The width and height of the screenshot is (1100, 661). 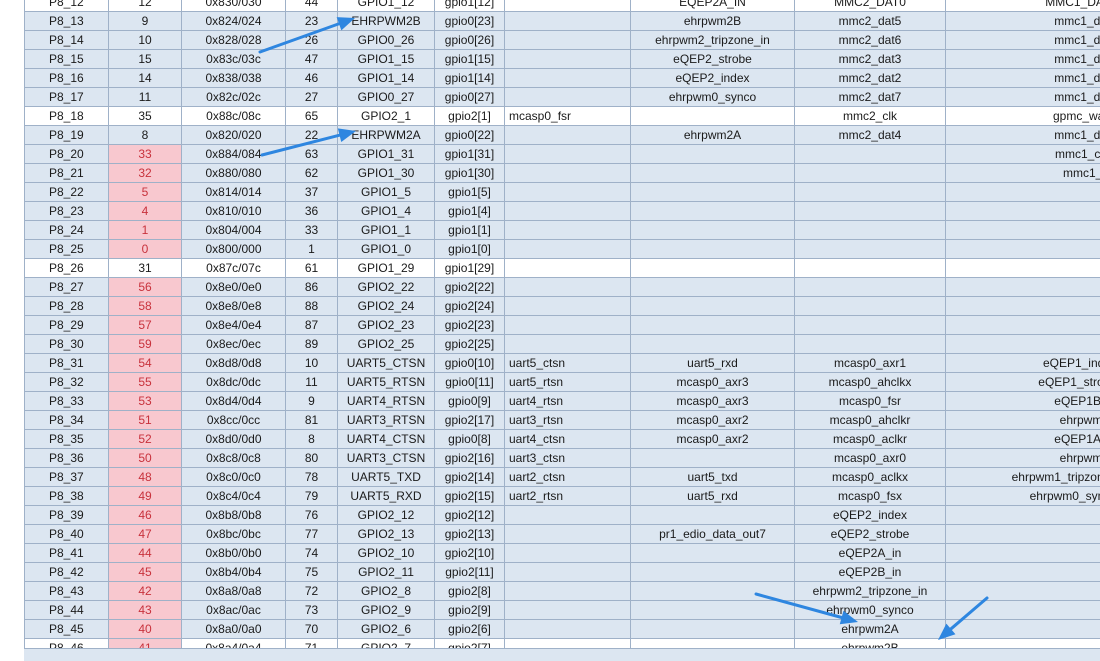 I want to click on mode-4-cell: eQEP2_strobe, so click(x=713, y=59).